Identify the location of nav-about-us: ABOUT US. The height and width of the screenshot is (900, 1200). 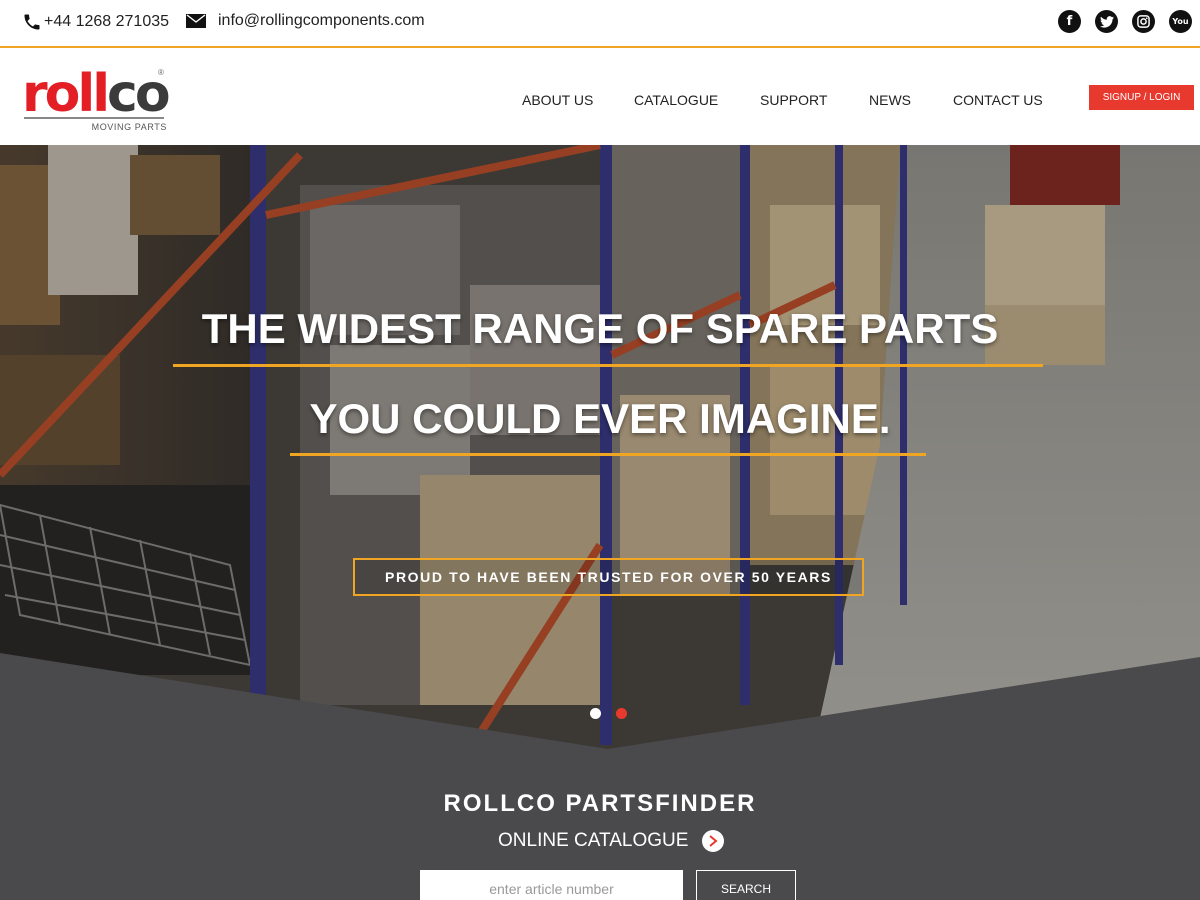
(557, 100).